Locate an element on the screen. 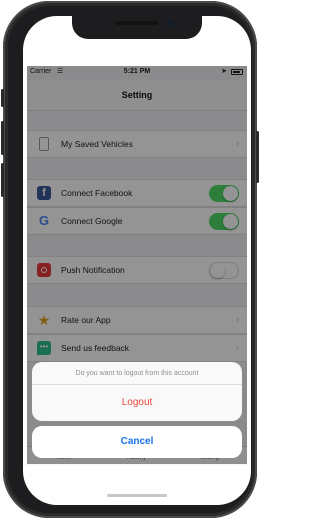  notch is located at coordinates (137, 27).